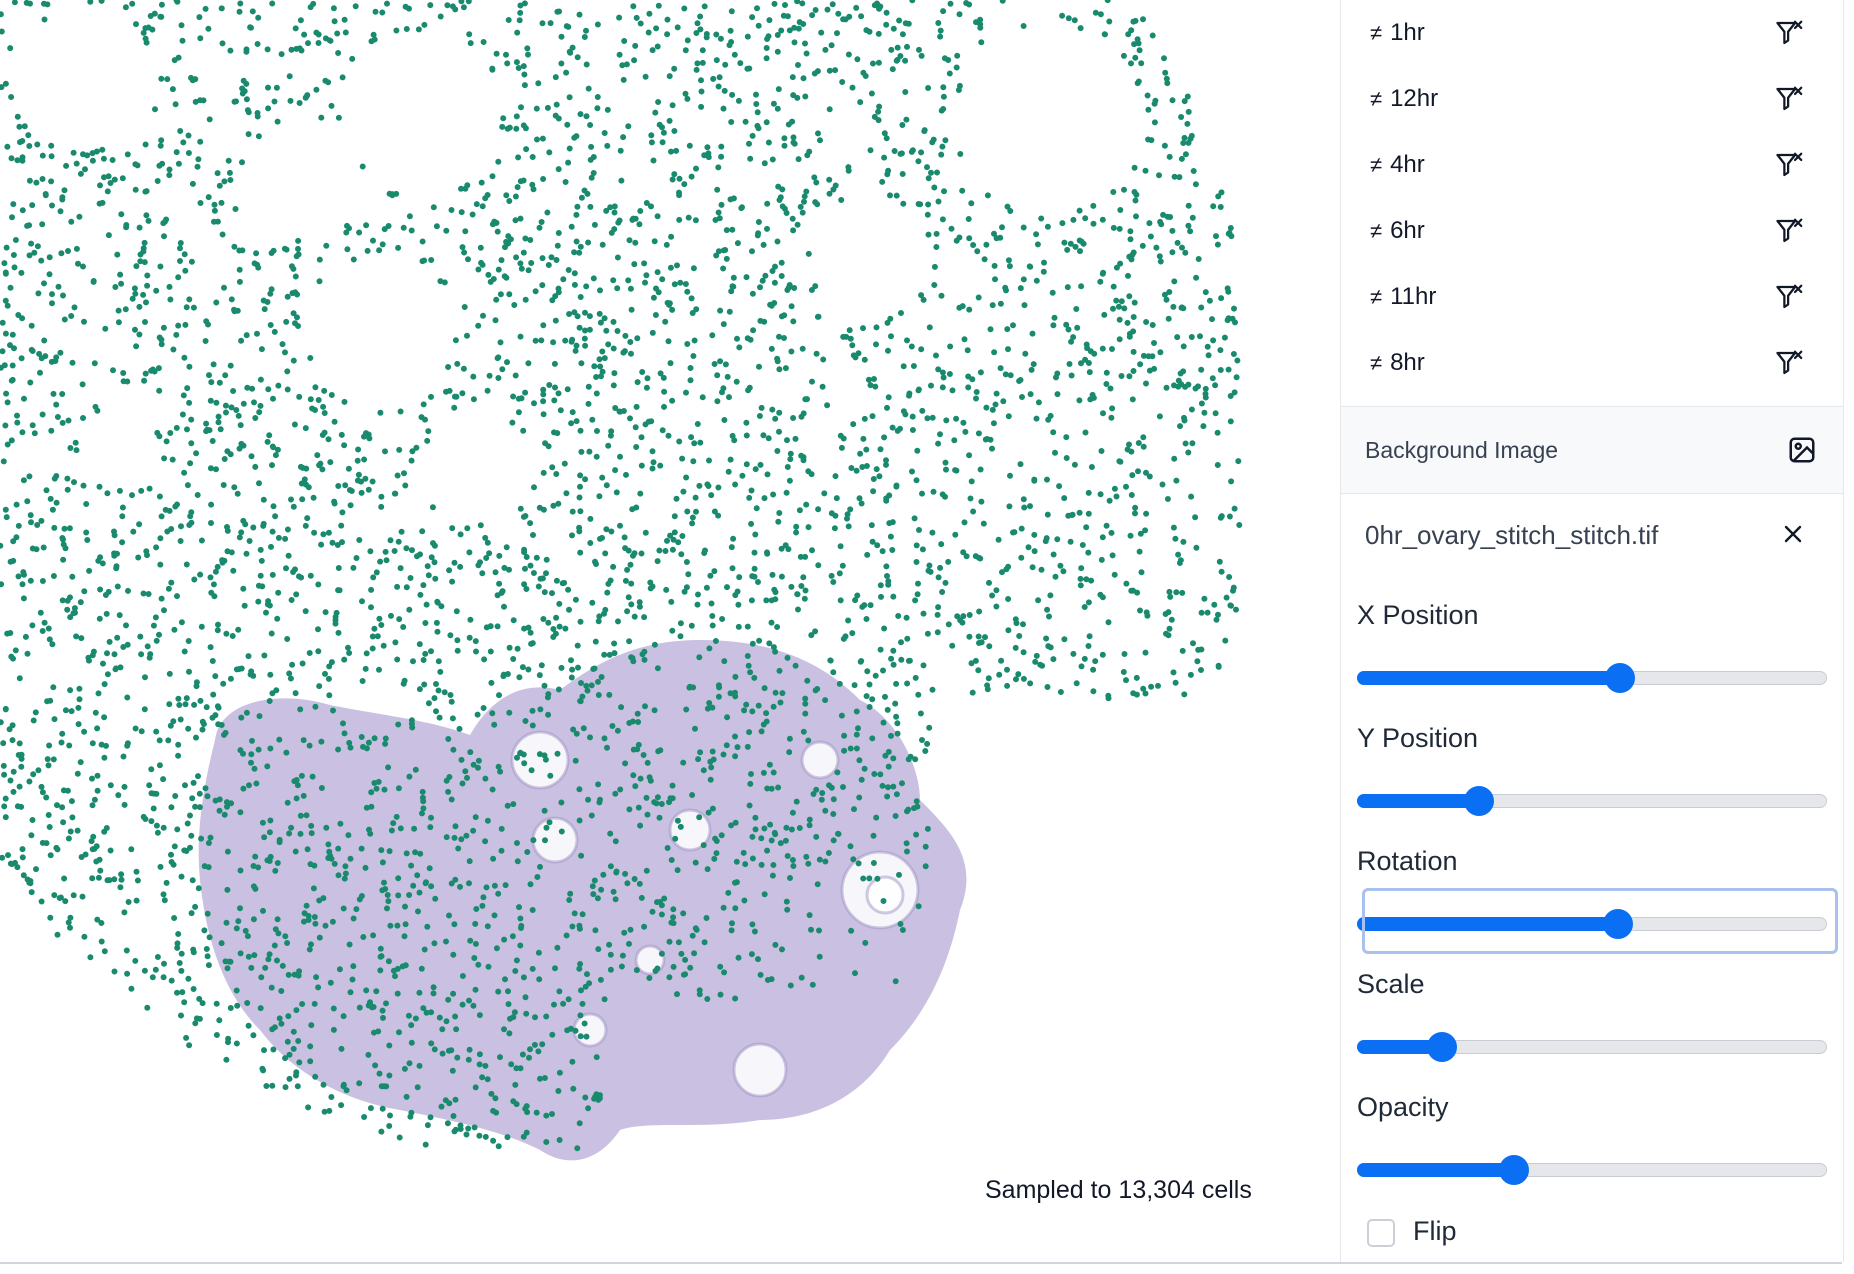  What do you see at coordinates (1592, 1170) in the screenshot?
I see `slider-opacity` at bounding box center [1592, 1170].